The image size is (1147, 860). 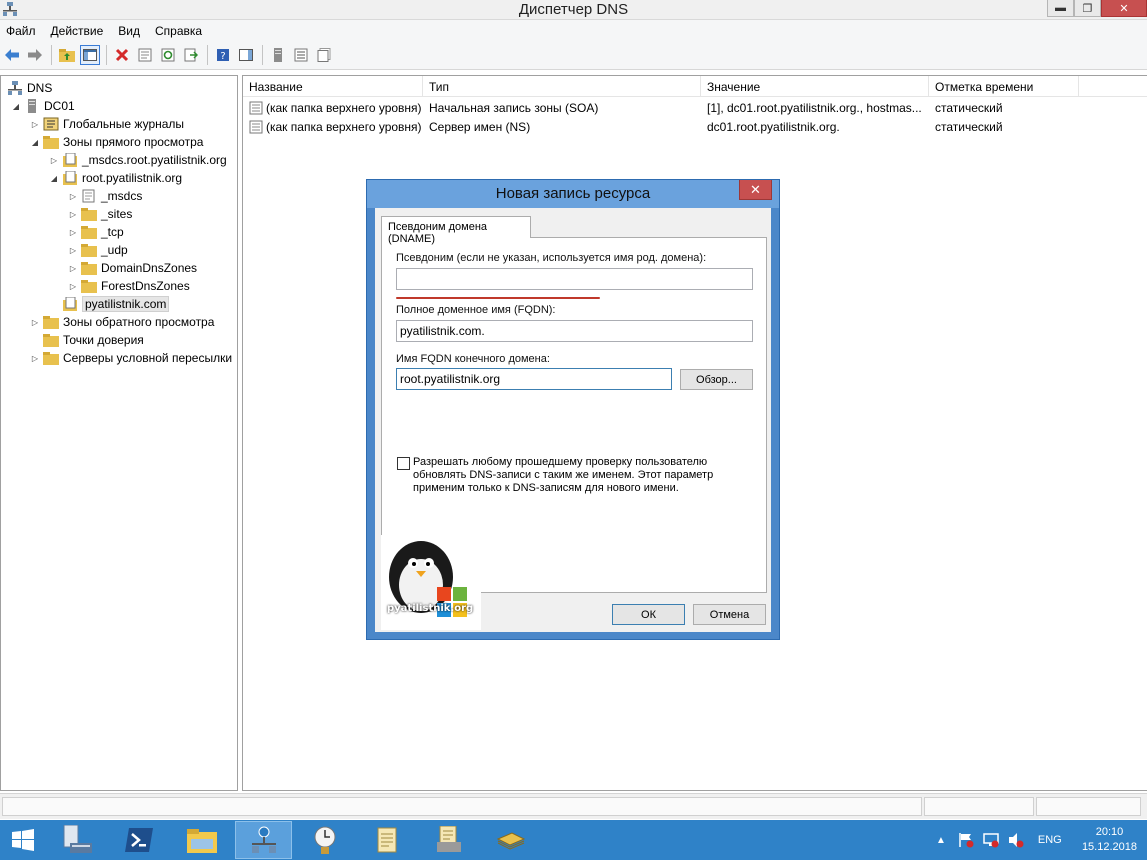 I want to click on properties-button, so click(x=145, y=55).